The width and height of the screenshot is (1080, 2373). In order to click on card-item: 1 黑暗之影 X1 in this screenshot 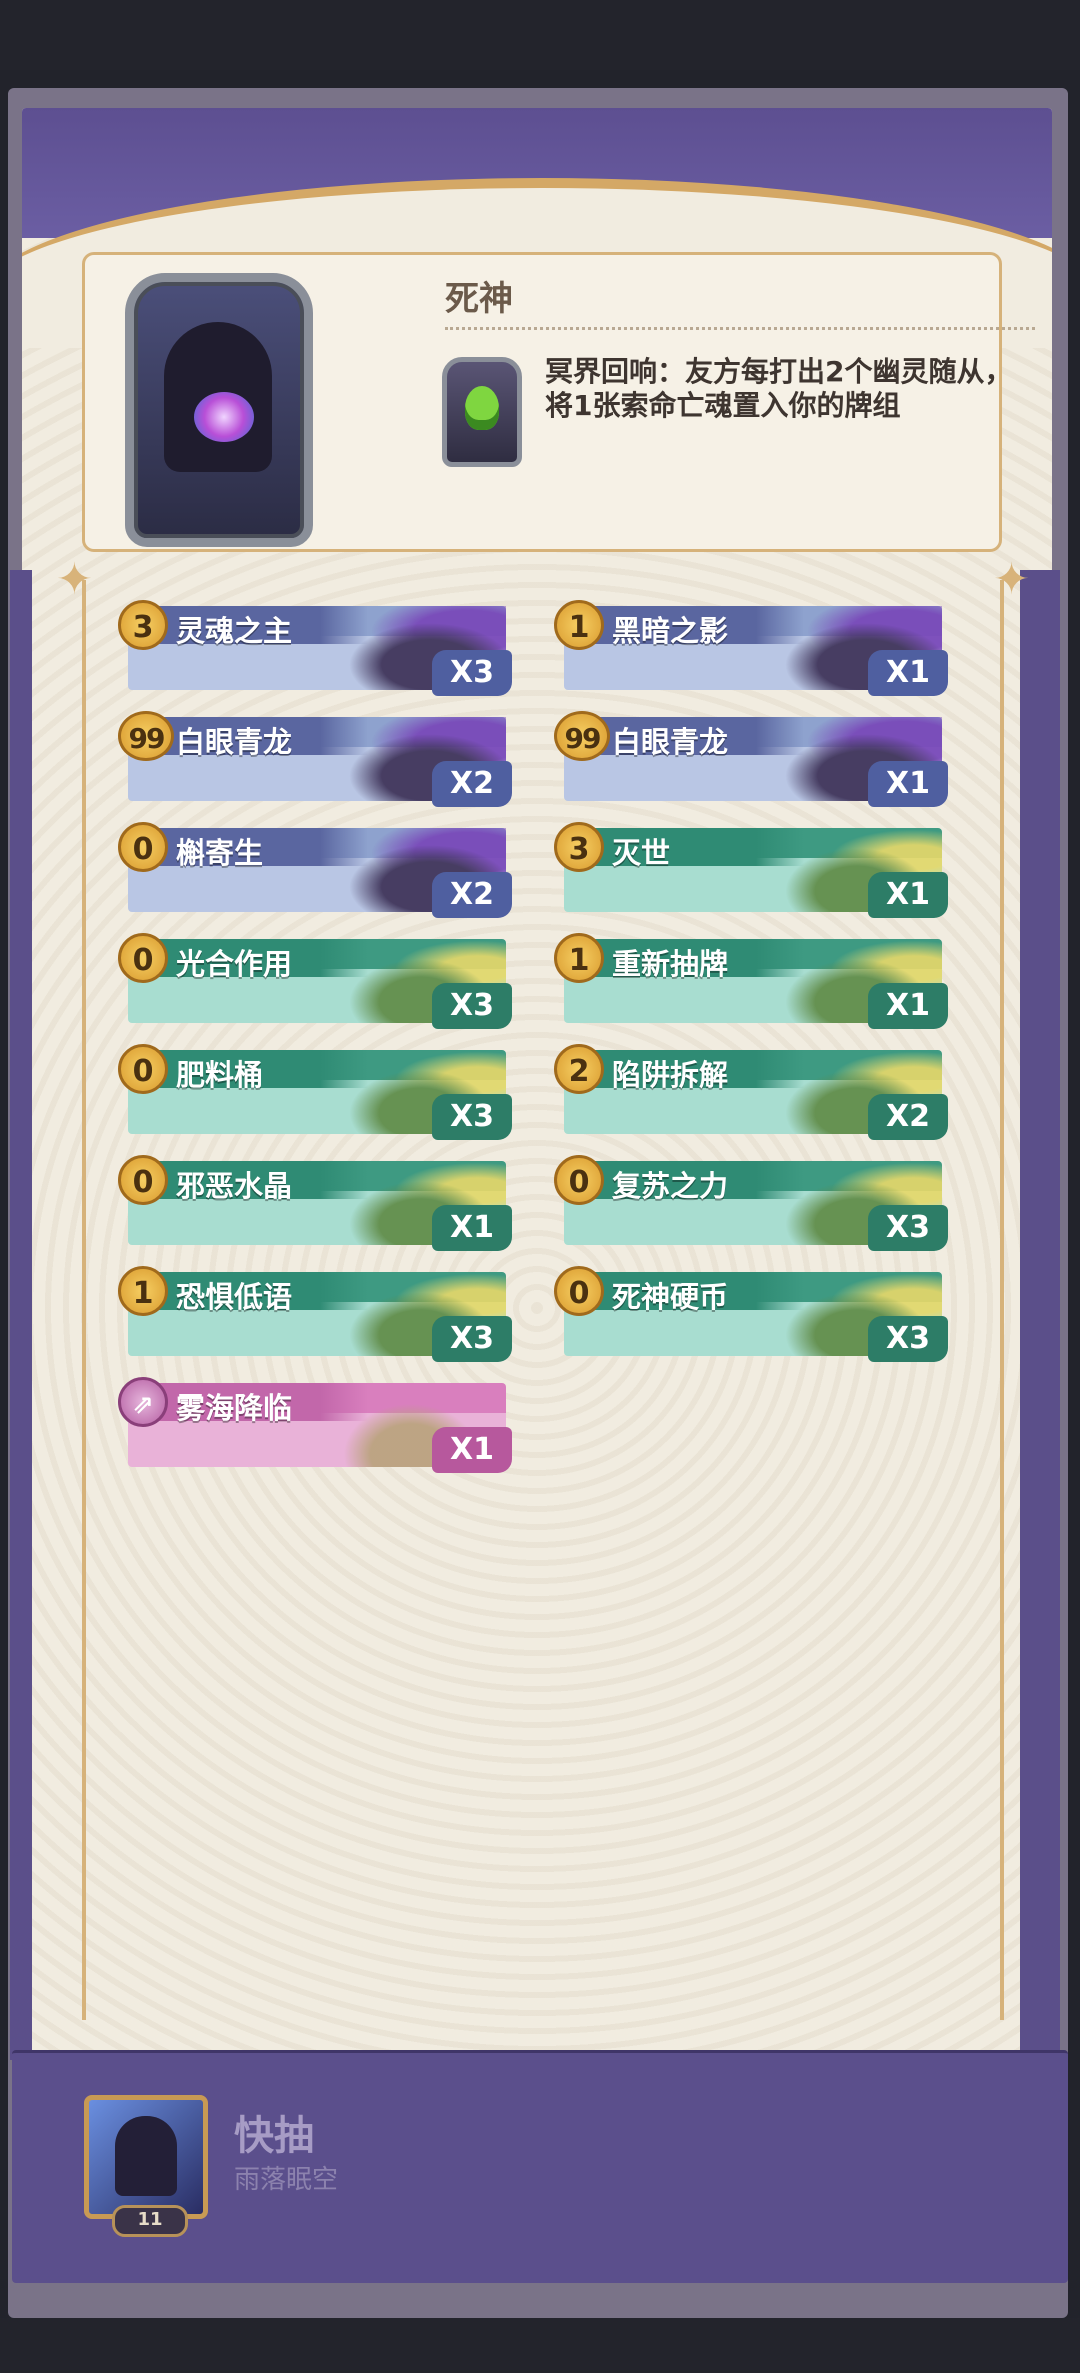, I will do `click(751, 648)`.